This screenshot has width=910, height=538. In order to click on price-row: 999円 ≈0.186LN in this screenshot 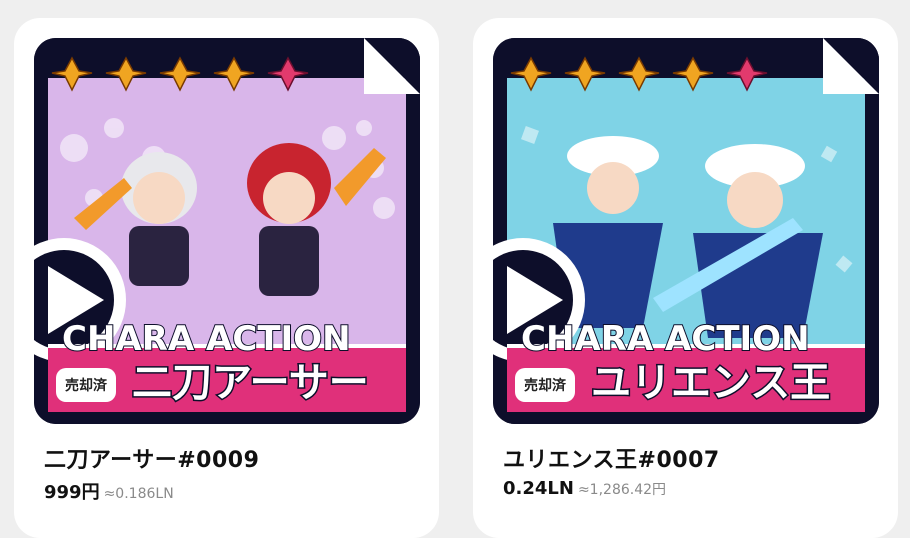, I will do `click(109, 491)`.